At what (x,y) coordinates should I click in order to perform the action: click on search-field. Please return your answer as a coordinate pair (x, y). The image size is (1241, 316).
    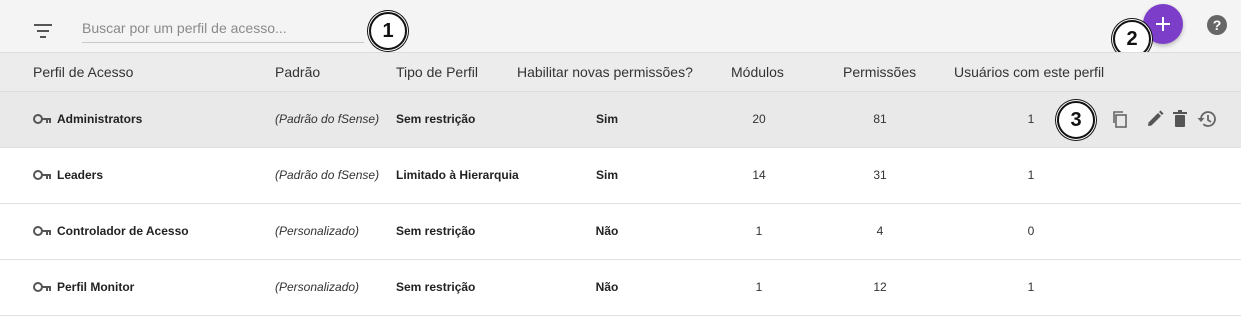
    Looking at the image, I should click on (223, 28).